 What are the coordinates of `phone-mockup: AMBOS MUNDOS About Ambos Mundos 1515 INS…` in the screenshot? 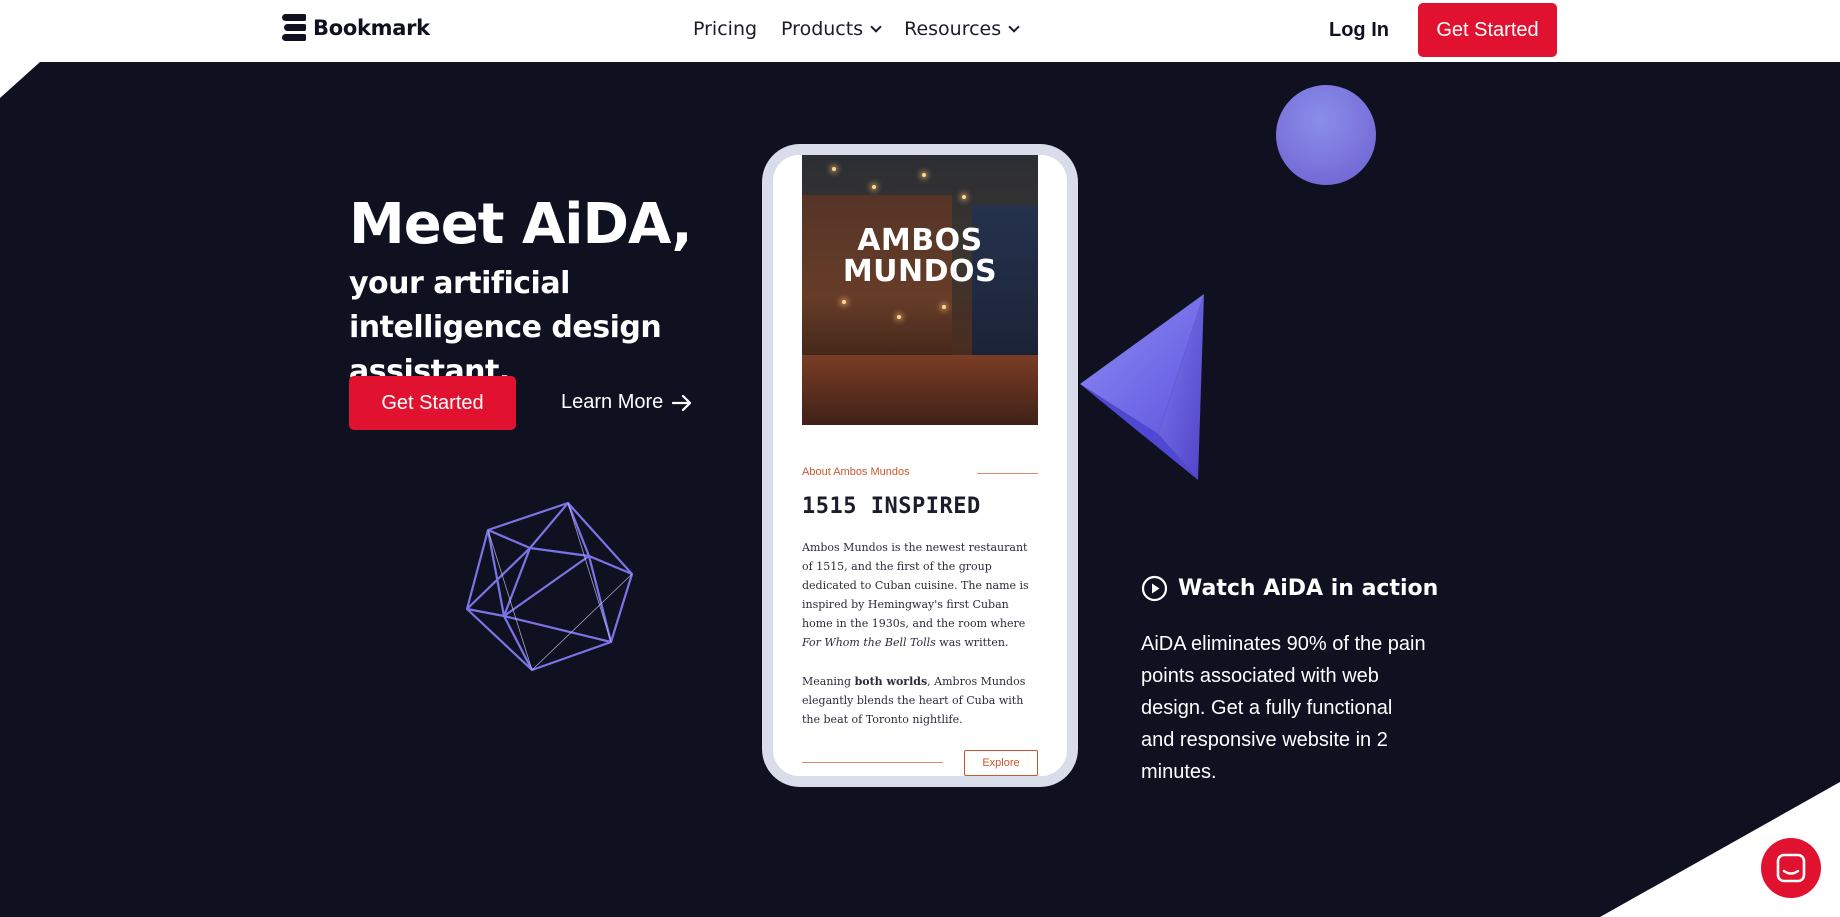 It's located at (920, 465).